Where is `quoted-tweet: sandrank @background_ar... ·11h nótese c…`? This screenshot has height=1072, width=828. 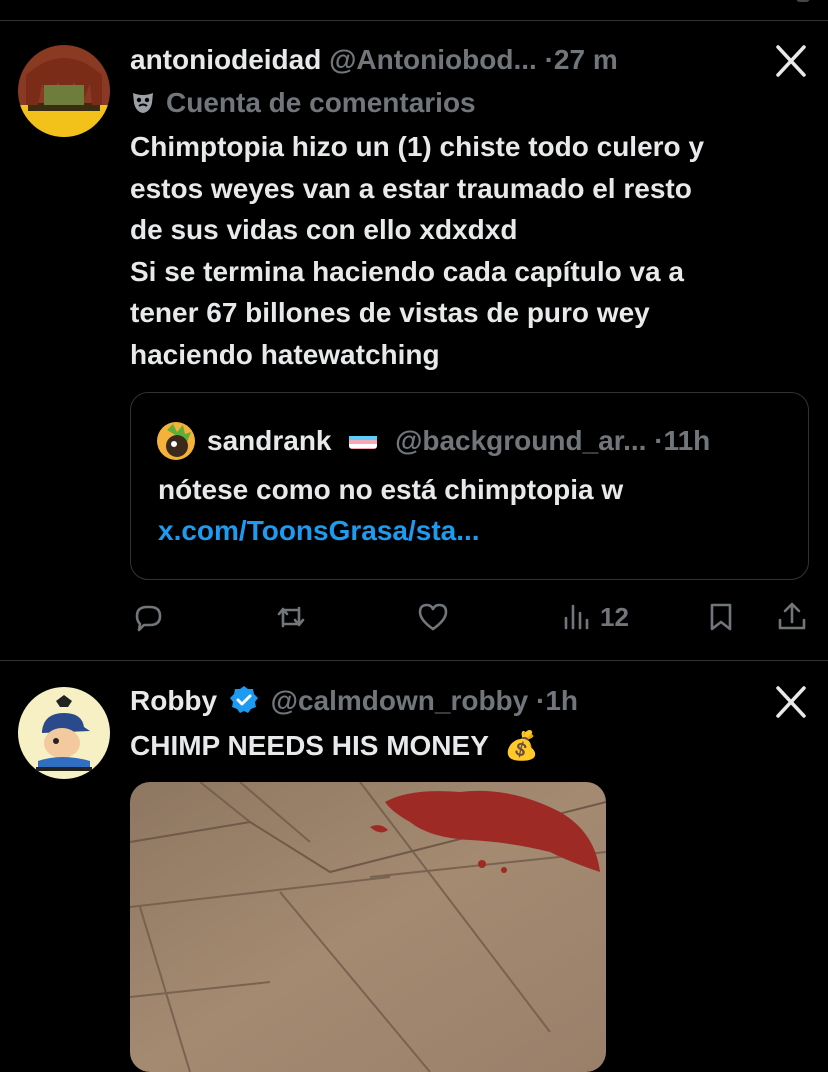 quoted-tweet: sandrank @background_ar... ·11h nótese c… is located at coordinates (469, 486).